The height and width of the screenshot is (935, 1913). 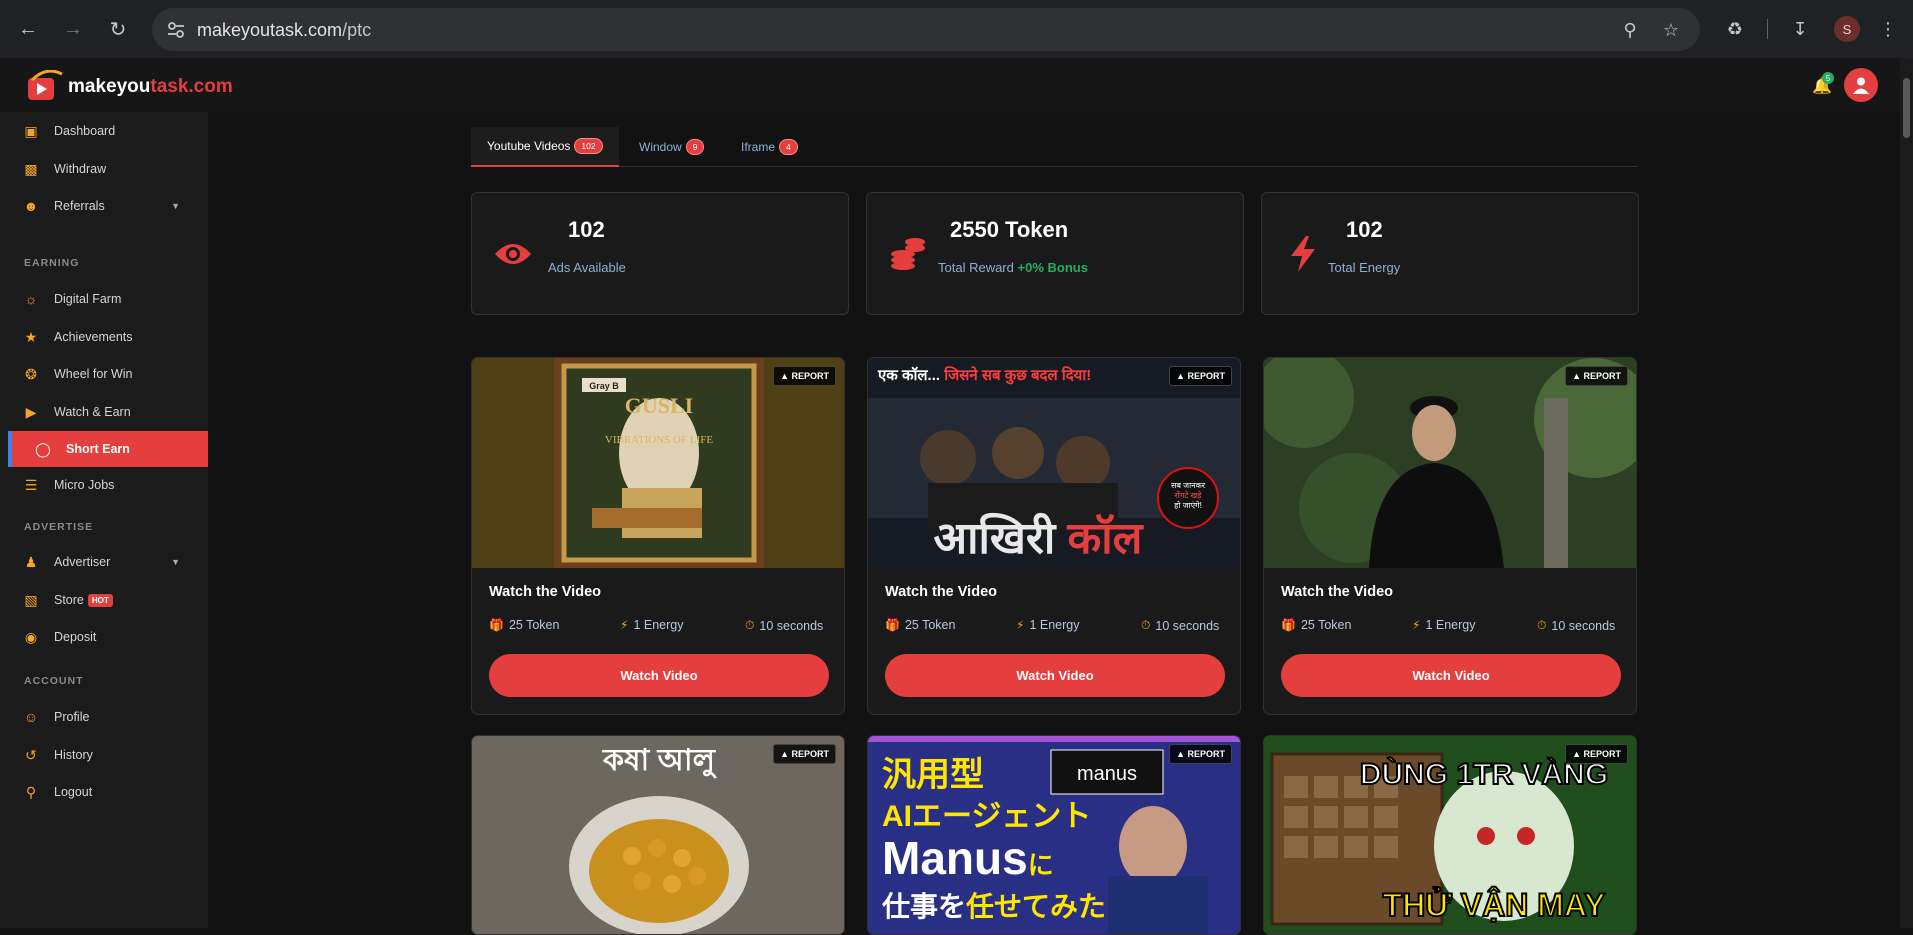 What do you see at coordinates (1800, 29) in the screenshot?
I see `download-icon: ↧` at bounding box center [1800, 29].